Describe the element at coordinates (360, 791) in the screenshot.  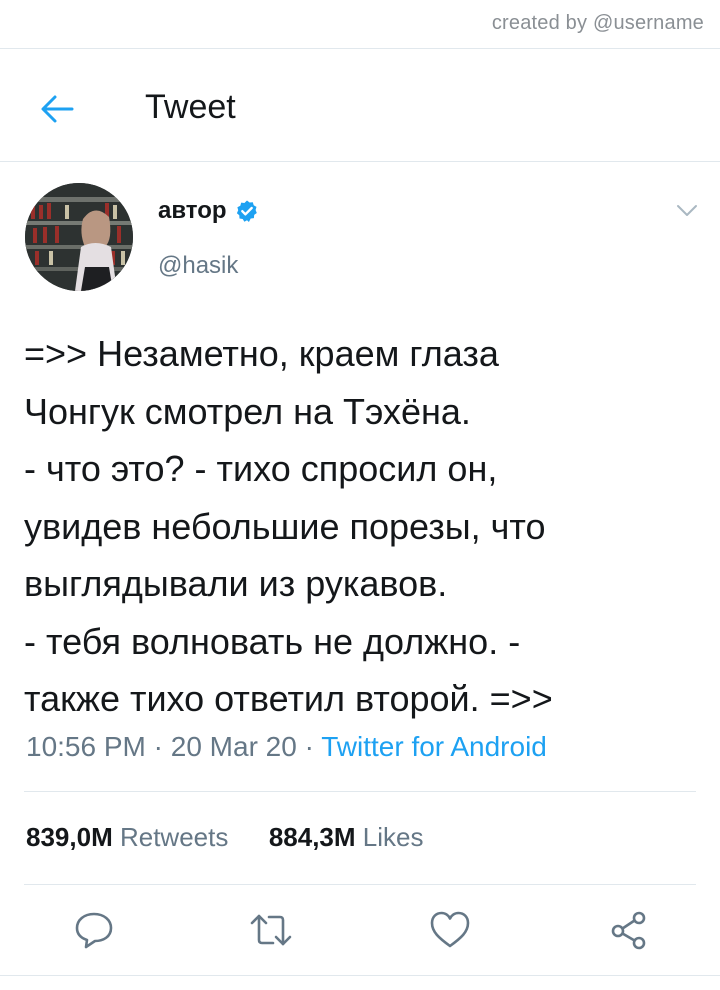
I see `meta-divider` at that location.